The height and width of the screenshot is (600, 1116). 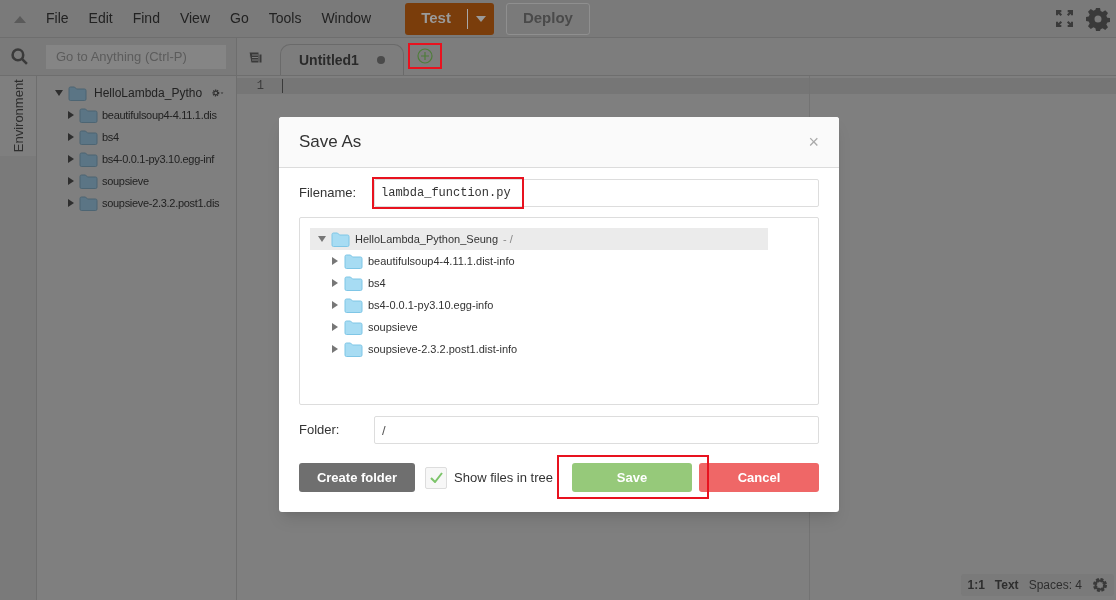 What do you see at coordinates (596, 430) in the screenshot?
I see `folder-field: /` at bounding box center [596, 430].